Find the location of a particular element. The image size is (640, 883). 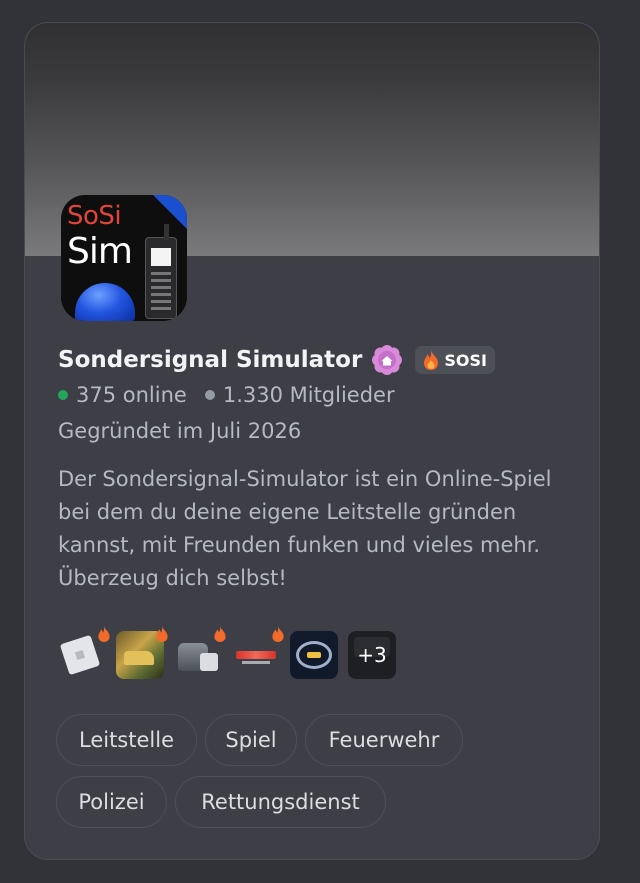

tag-chip-polizei: Polizei is located at coordinates (111, 802).